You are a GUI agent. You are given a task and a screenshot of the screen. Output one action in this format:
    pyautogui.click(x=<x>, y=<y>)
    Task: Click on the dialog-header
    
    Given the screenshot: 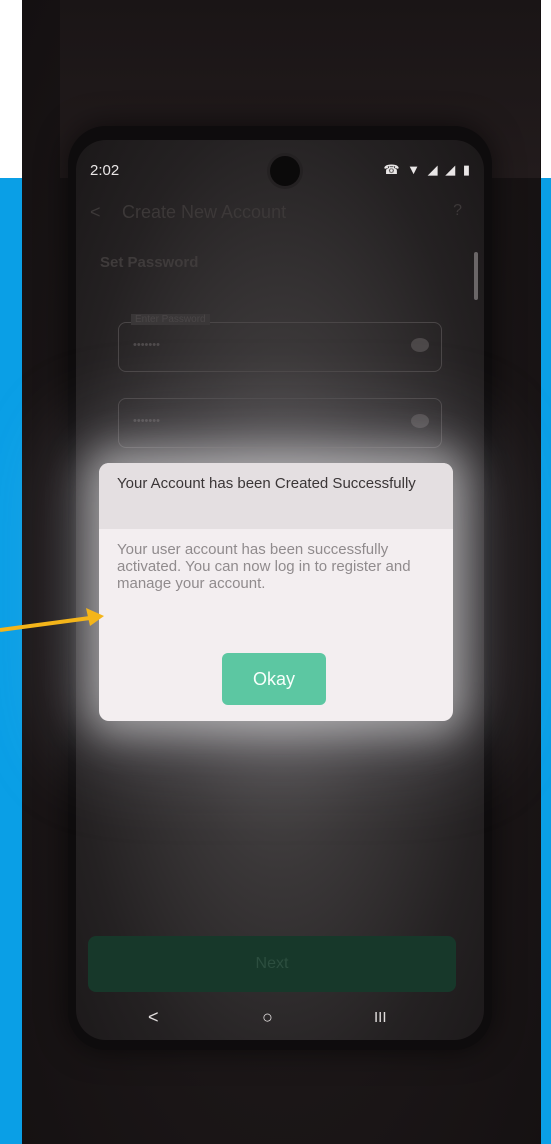 What is the action you would take?
    pyautogui.click(x=276, y=496)
    